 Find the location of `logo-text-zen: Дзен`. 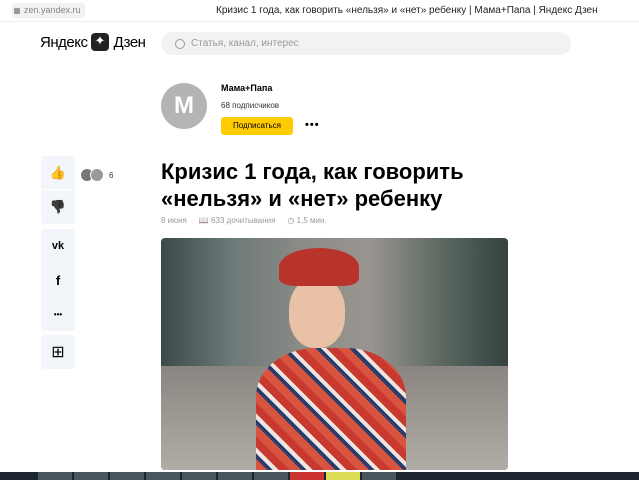

logo-text-zen: Дзен is located at coordinates (129, 42).